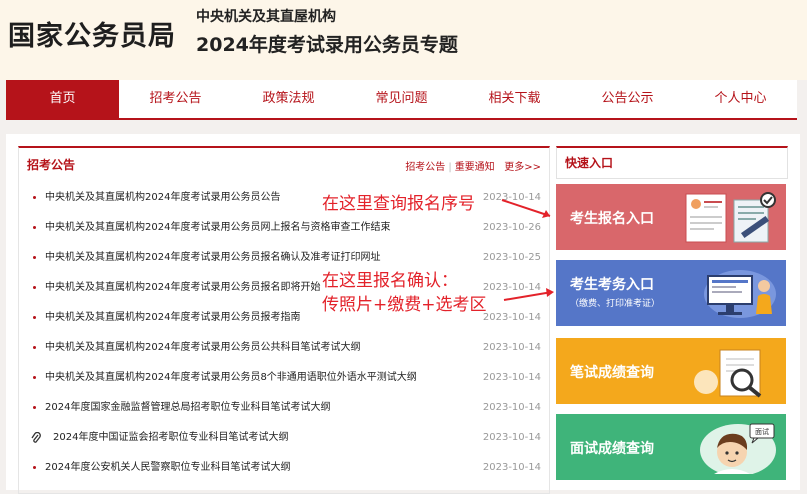  What do you see at coordinates (288, 99) in the screenshot?
I see `nav-policies: 政策法规` at bounding box center [288, 99].